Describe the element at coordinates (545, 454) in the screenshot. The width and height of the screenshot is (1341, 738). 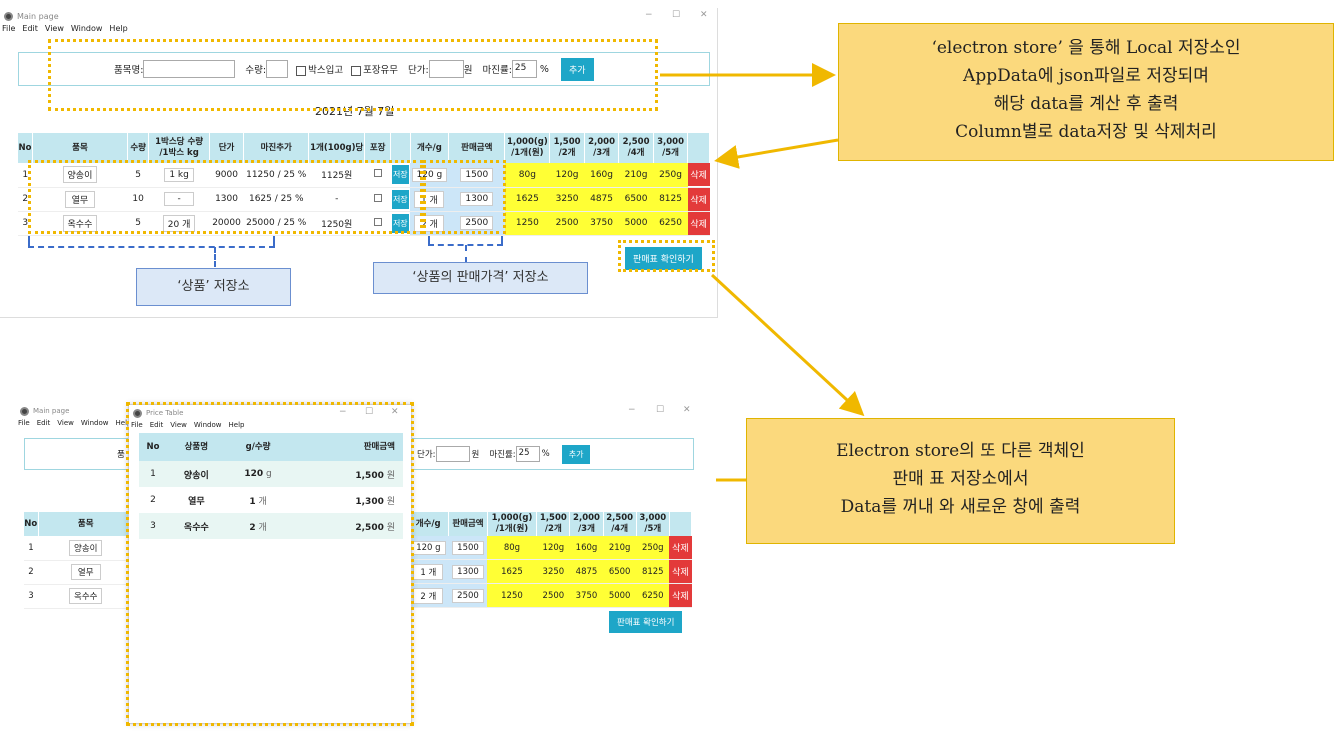
I see `percent-label: %` at that location.